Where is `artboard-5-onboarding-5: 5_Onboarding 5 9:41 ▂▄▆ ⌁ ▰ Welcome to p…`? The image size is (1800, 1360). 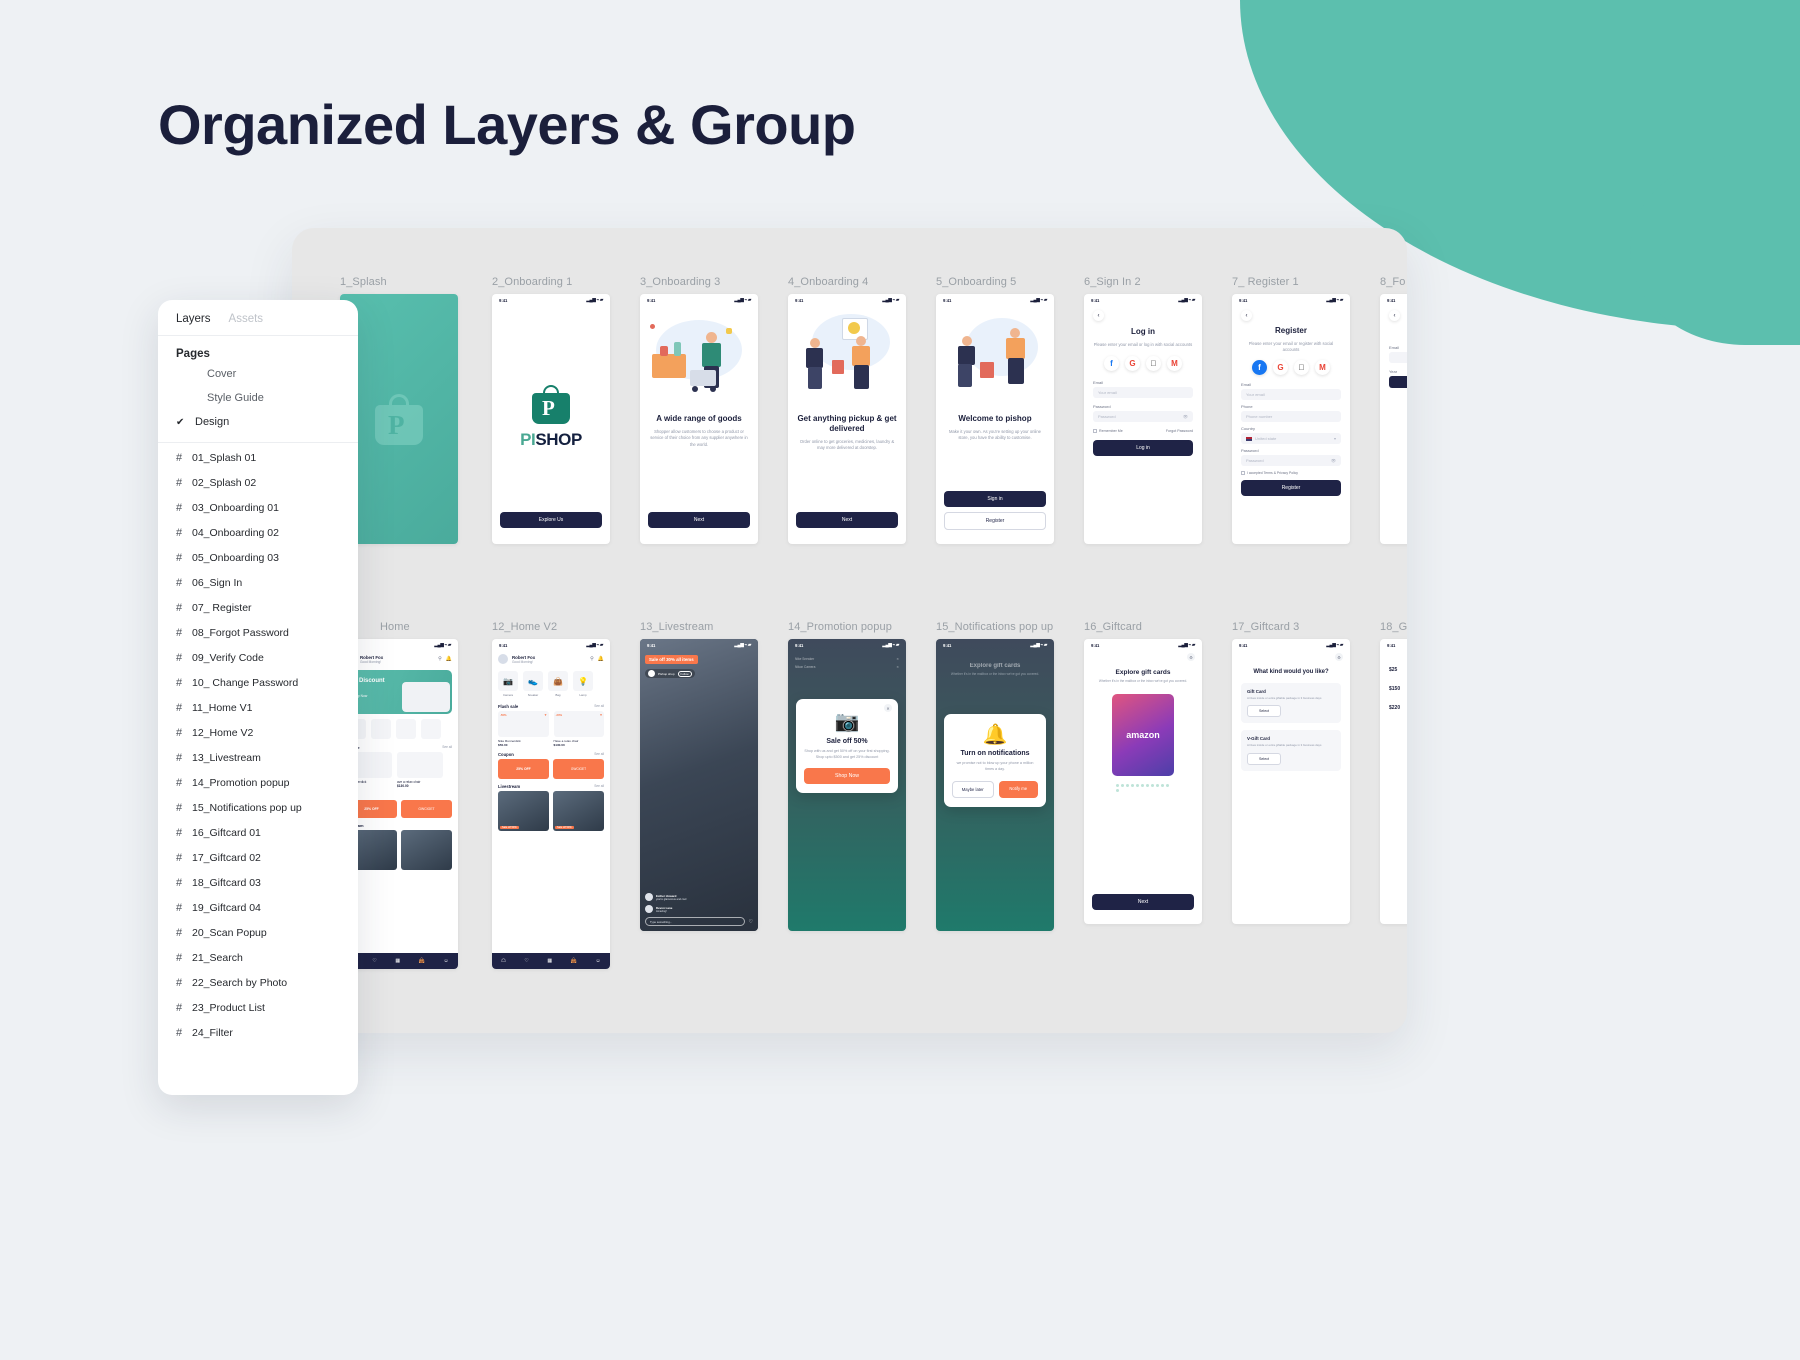 artboard-5-onboarding-5: 5_Onboarding 5 9:41 ▂▄▆ ⌁ ▰ Welcome to p… is located at coordinates (995, 410).